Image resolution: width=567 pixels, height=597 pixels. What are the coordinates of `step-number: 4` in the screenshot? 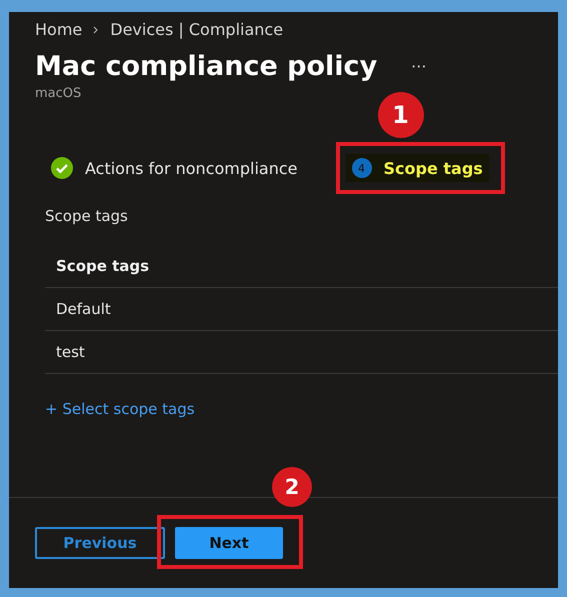 It's located at (362, 168).